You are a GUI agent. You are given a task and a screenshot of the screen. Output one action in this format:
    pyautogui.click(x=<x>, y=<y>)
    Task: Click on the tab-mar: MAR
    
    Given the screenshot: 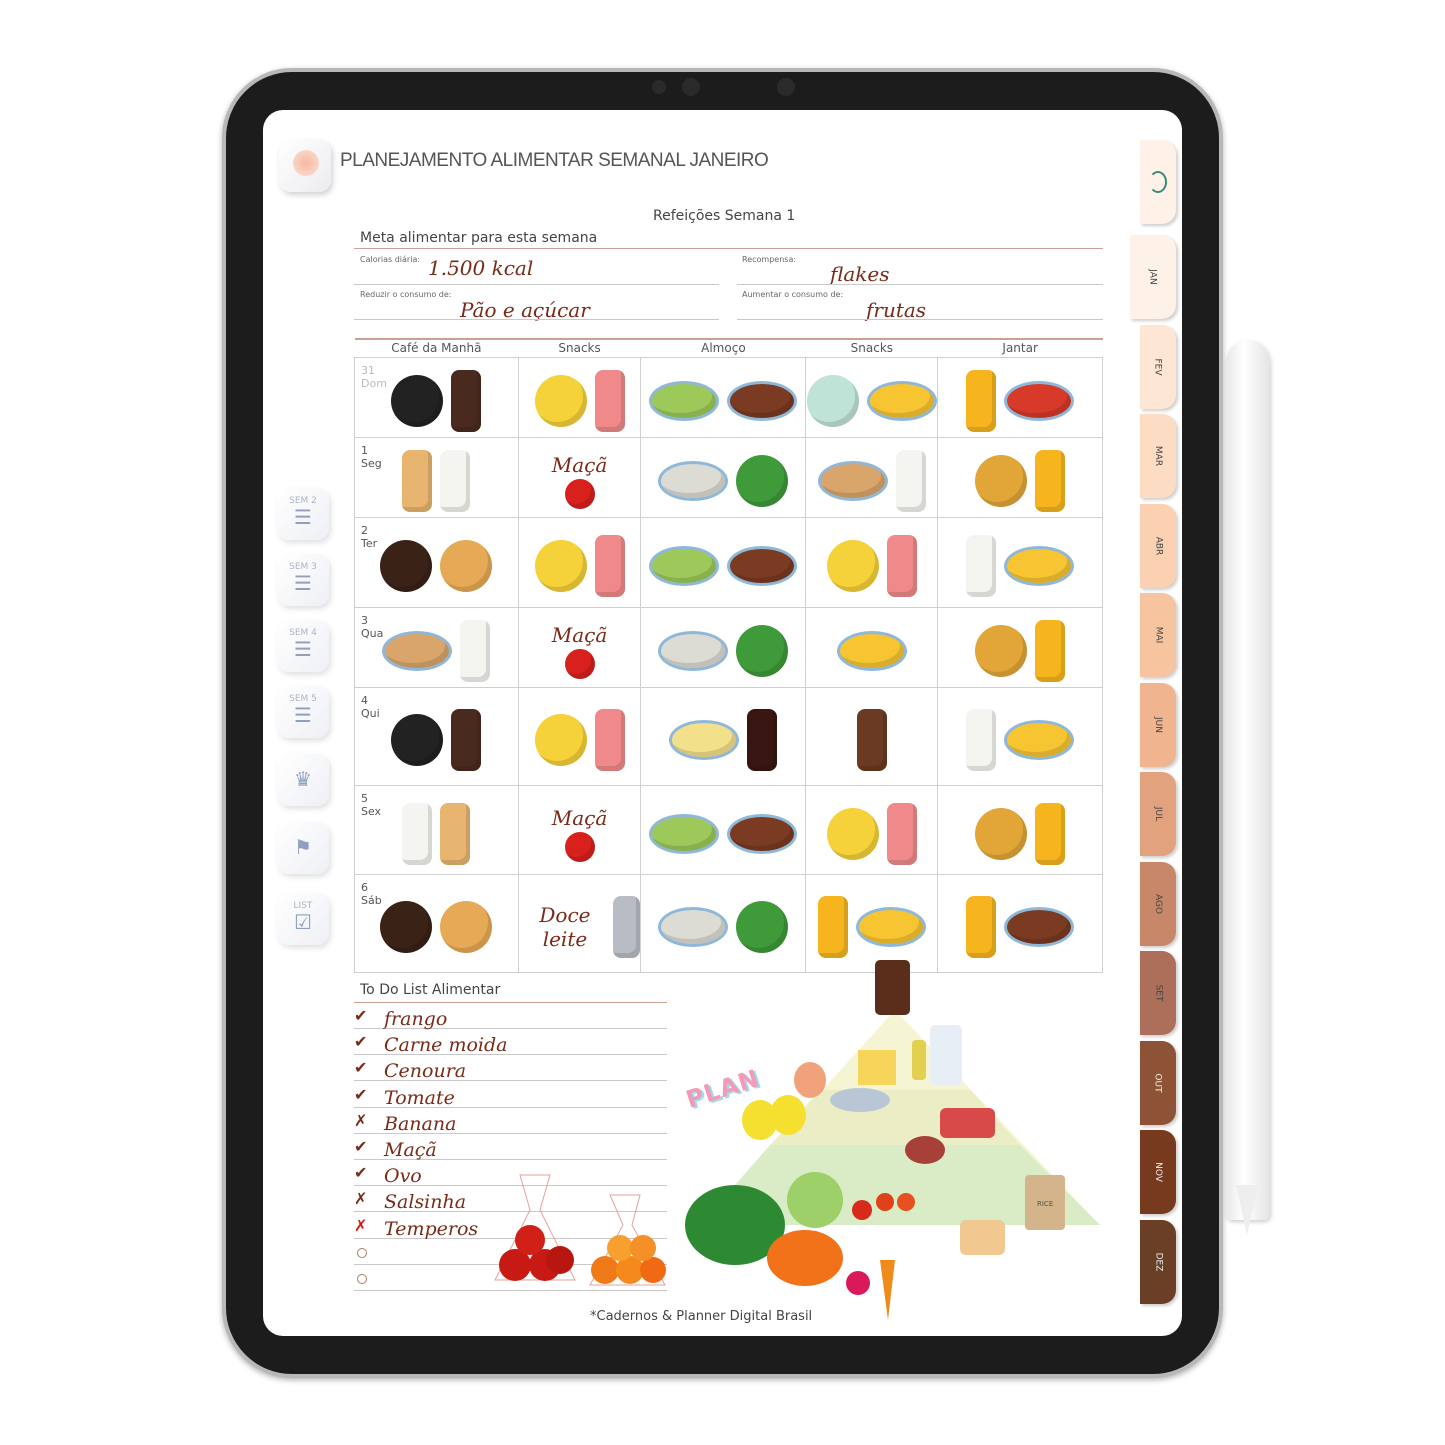 What is the action you would take?
    pyautogui.click(x=1158, y=456)
    